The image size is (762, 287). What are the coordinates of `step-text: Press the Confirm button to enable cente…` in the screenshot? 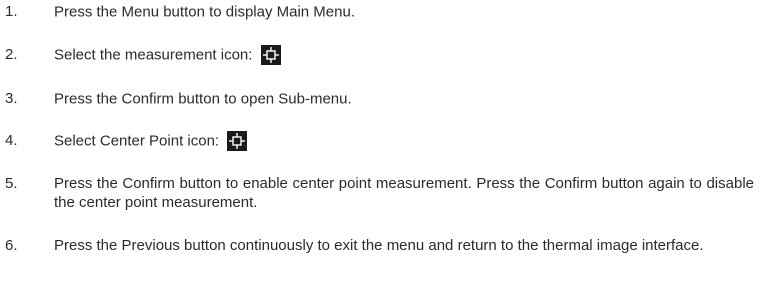 It's located at (404, 193).